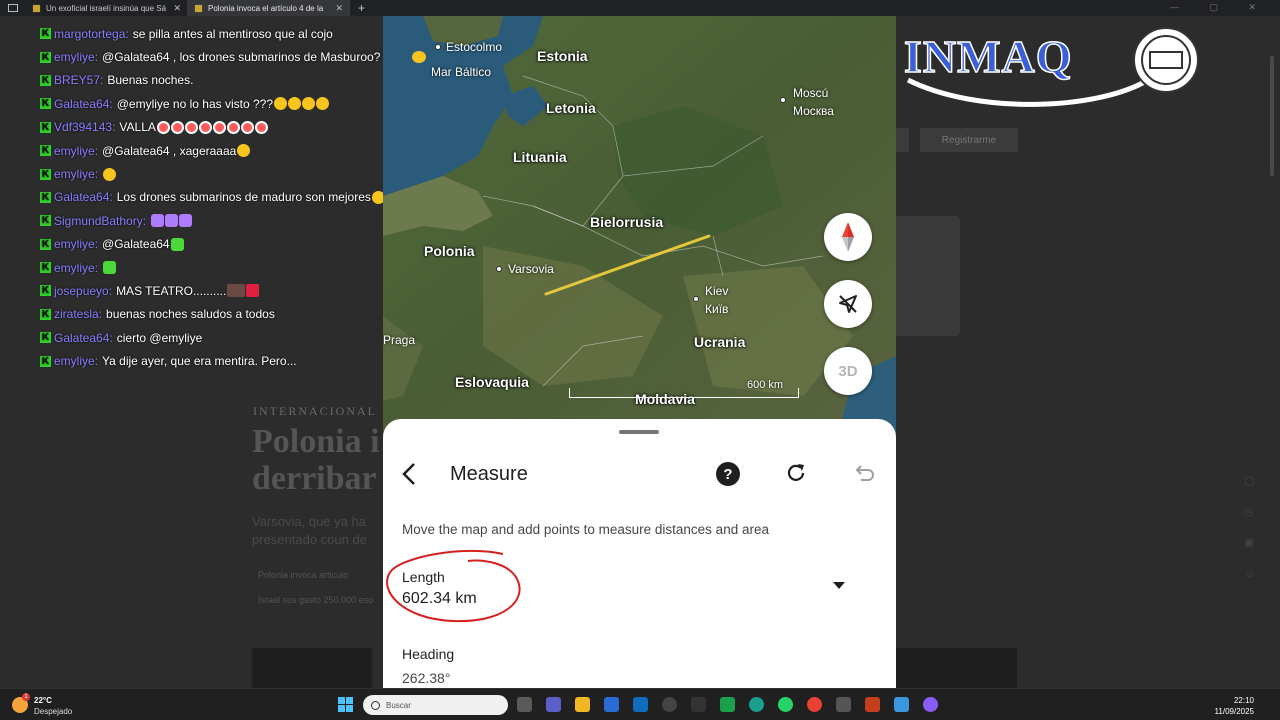 This screenshot has width=1280, height=720. I want to click on chat-text: cierto @emyliye, so click(159, 337).